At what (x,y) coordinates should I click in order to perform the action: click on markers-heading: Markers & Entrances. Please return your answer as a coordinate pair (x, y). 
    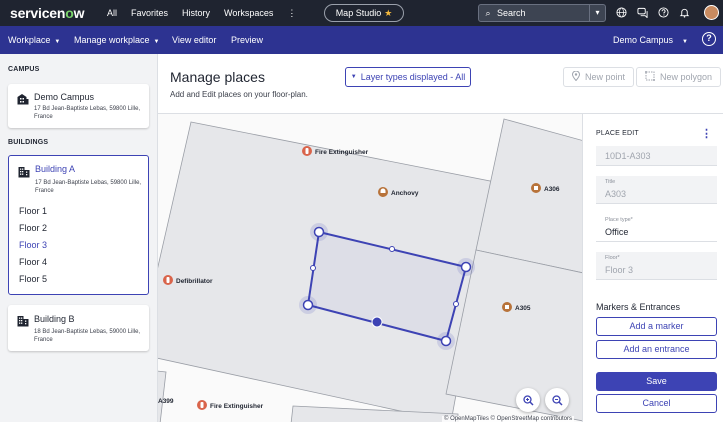
    Looking at the image, I should click on (638, 307).